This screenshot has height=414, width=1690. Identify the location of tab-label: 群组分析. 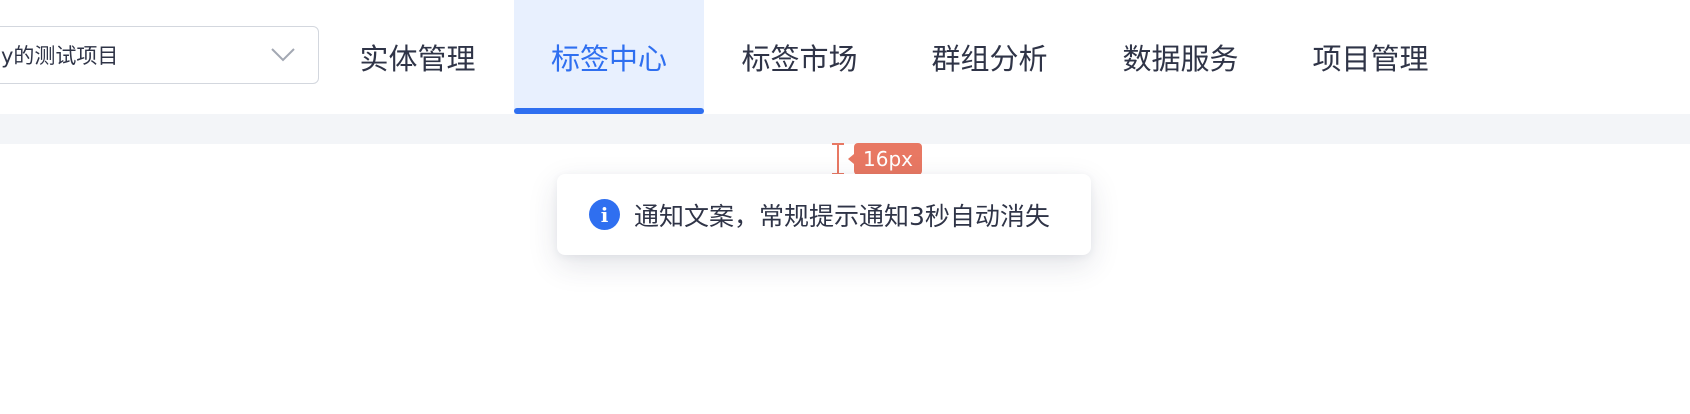
(989, 59).